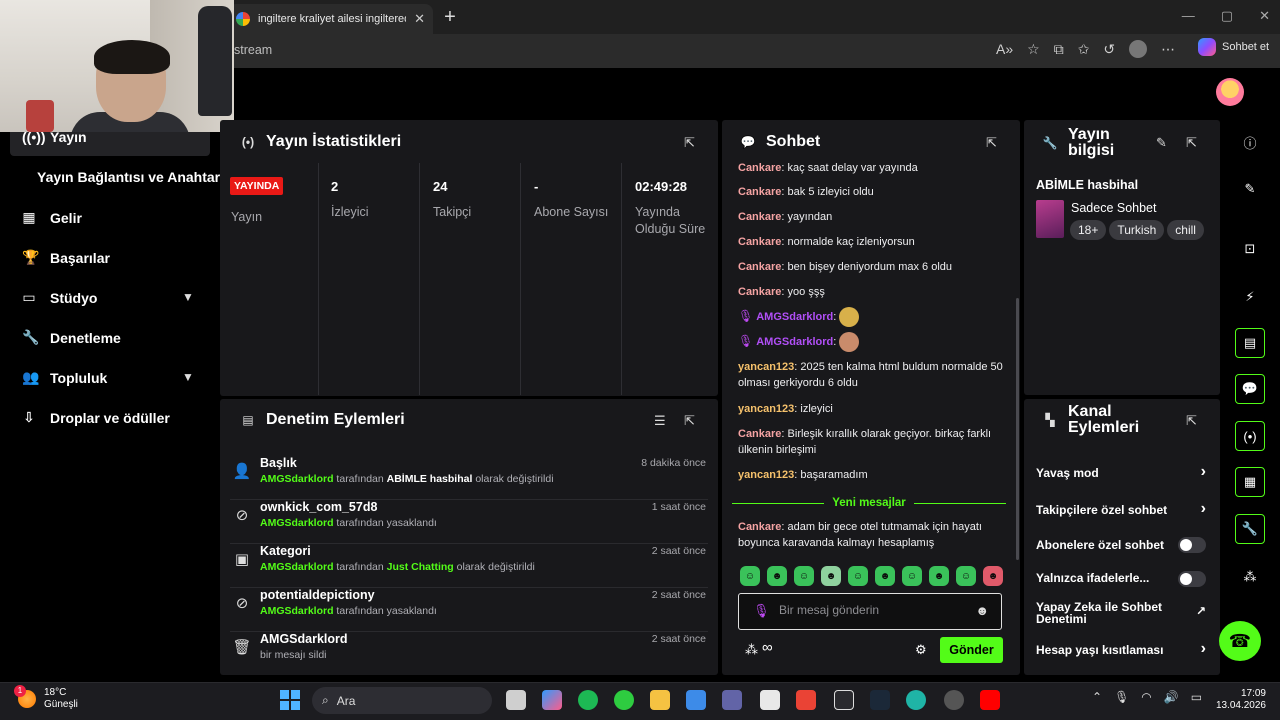 The height and width of the screenshot is (720, 1280). I want to click on wifi-icon: ◠, so click(1146, 697).